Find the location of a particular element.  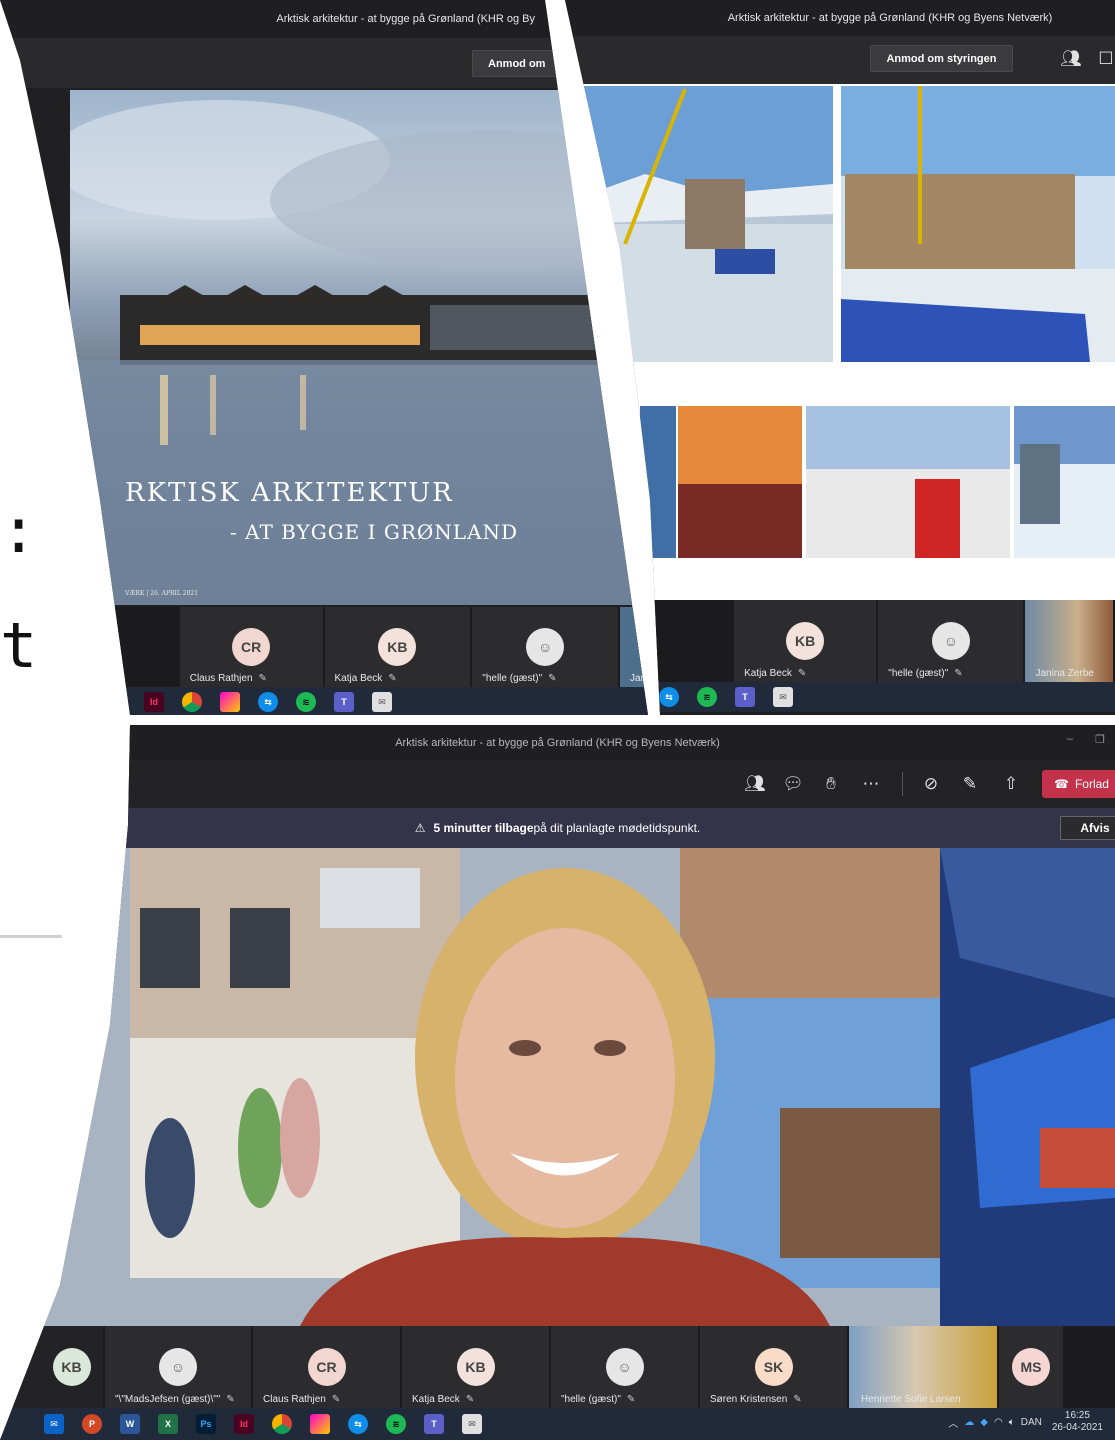

participant-tile-video: Janina Zerbe is located at coordinates (1070, 641).